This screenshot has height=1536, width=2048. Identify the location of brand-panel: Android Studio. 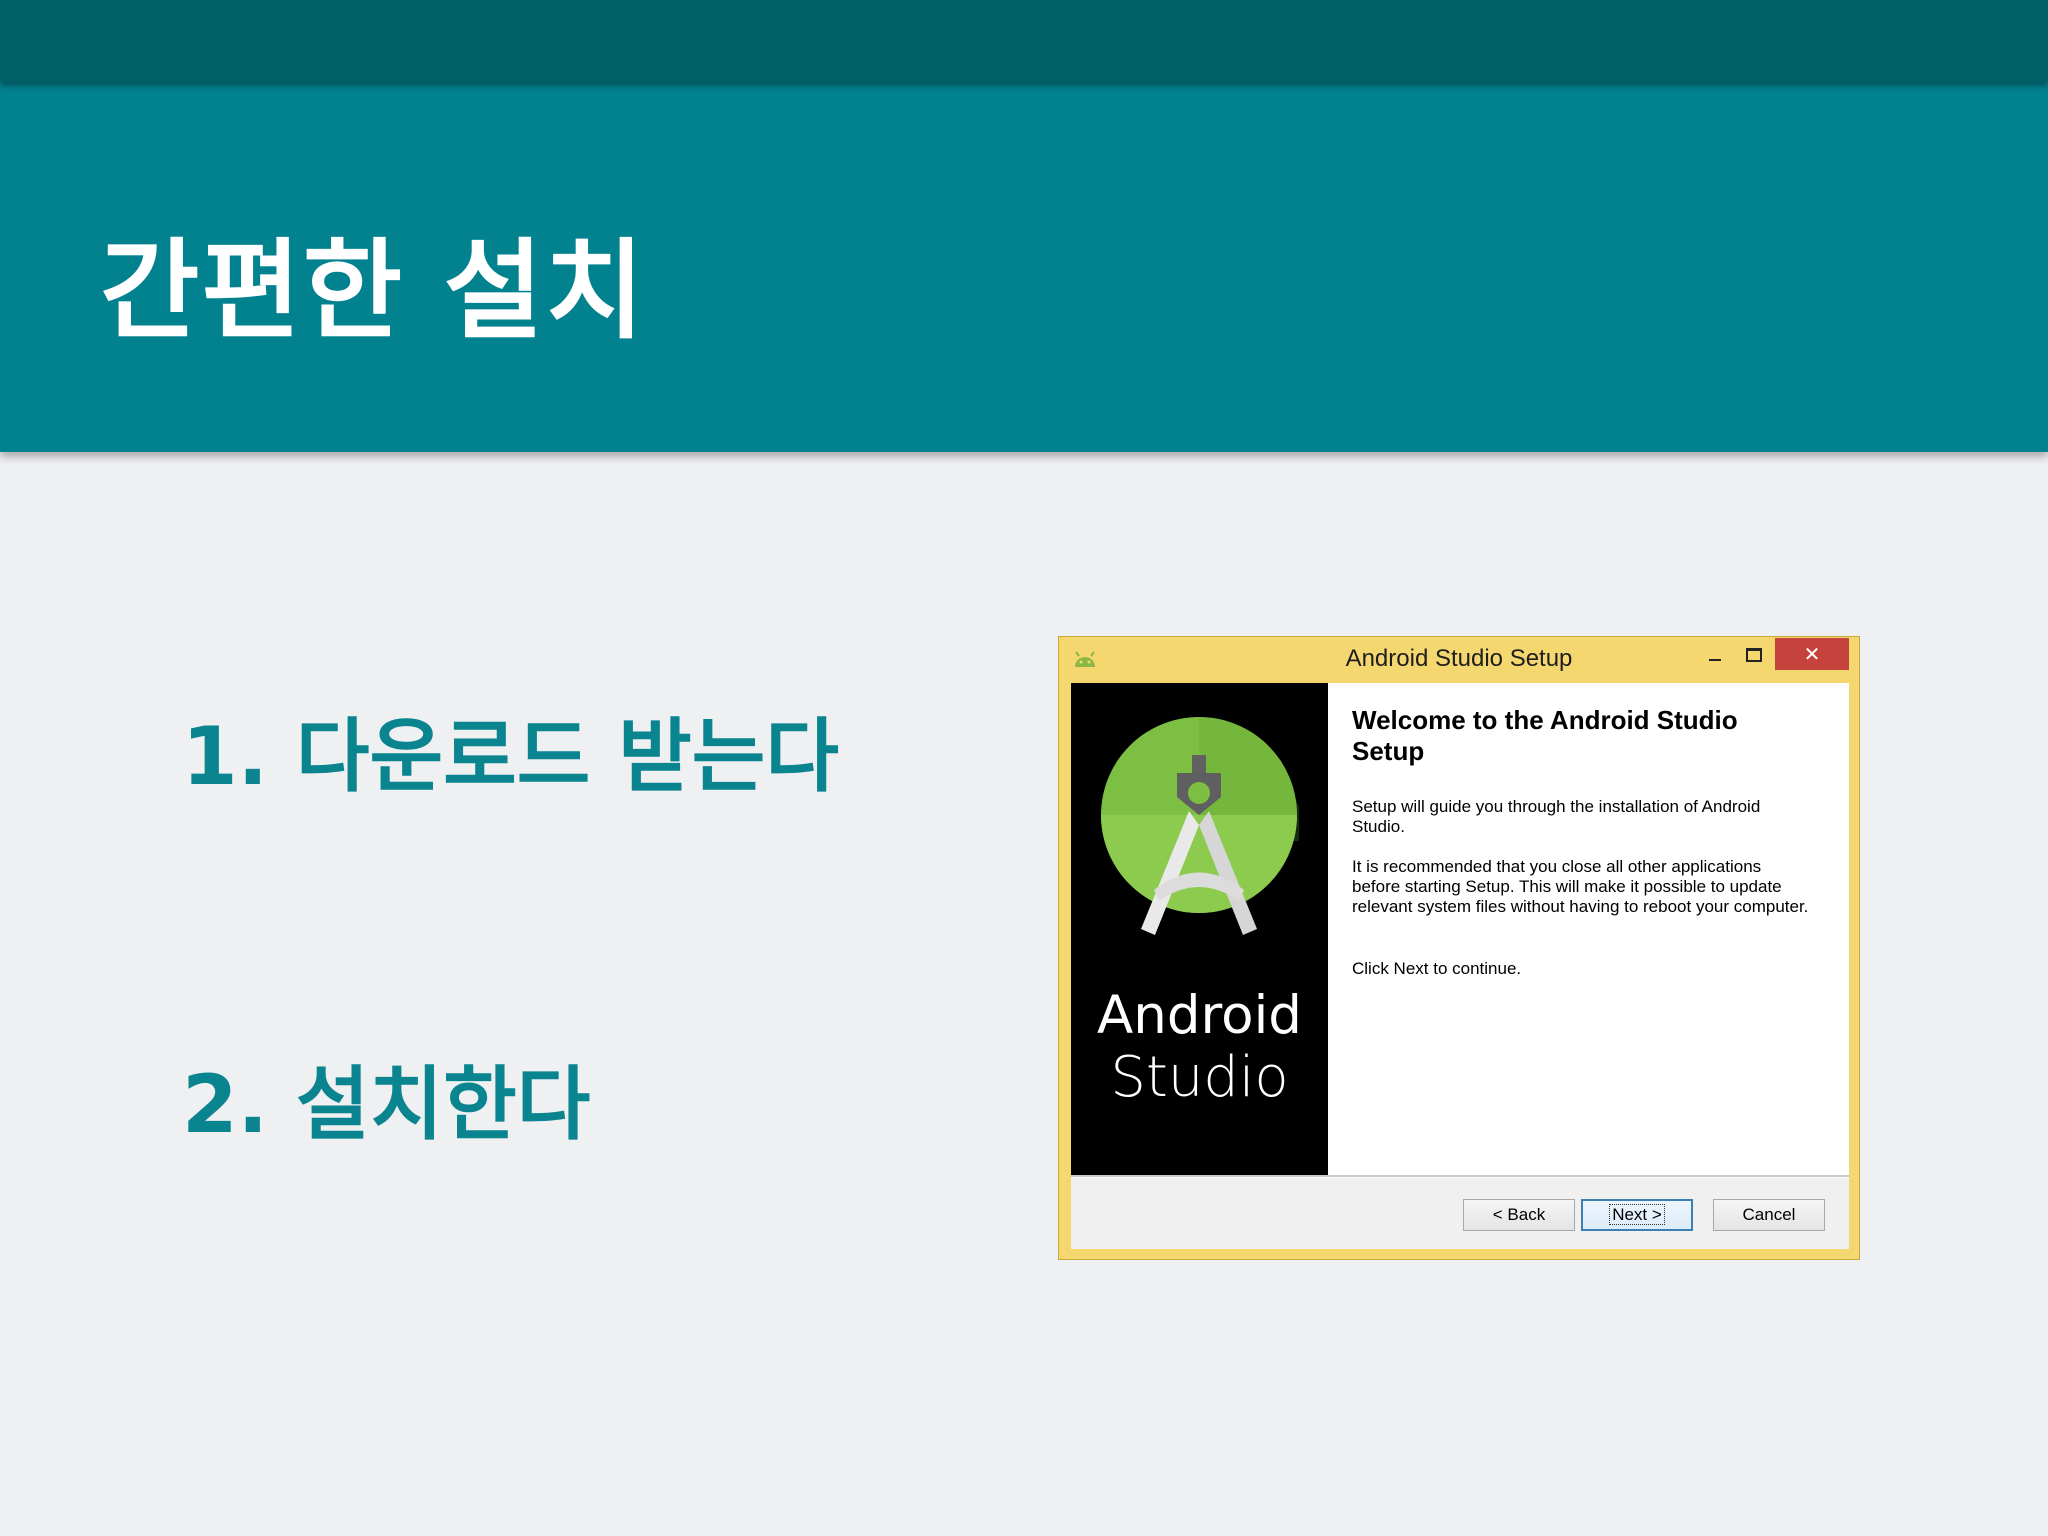
(1199, 929).